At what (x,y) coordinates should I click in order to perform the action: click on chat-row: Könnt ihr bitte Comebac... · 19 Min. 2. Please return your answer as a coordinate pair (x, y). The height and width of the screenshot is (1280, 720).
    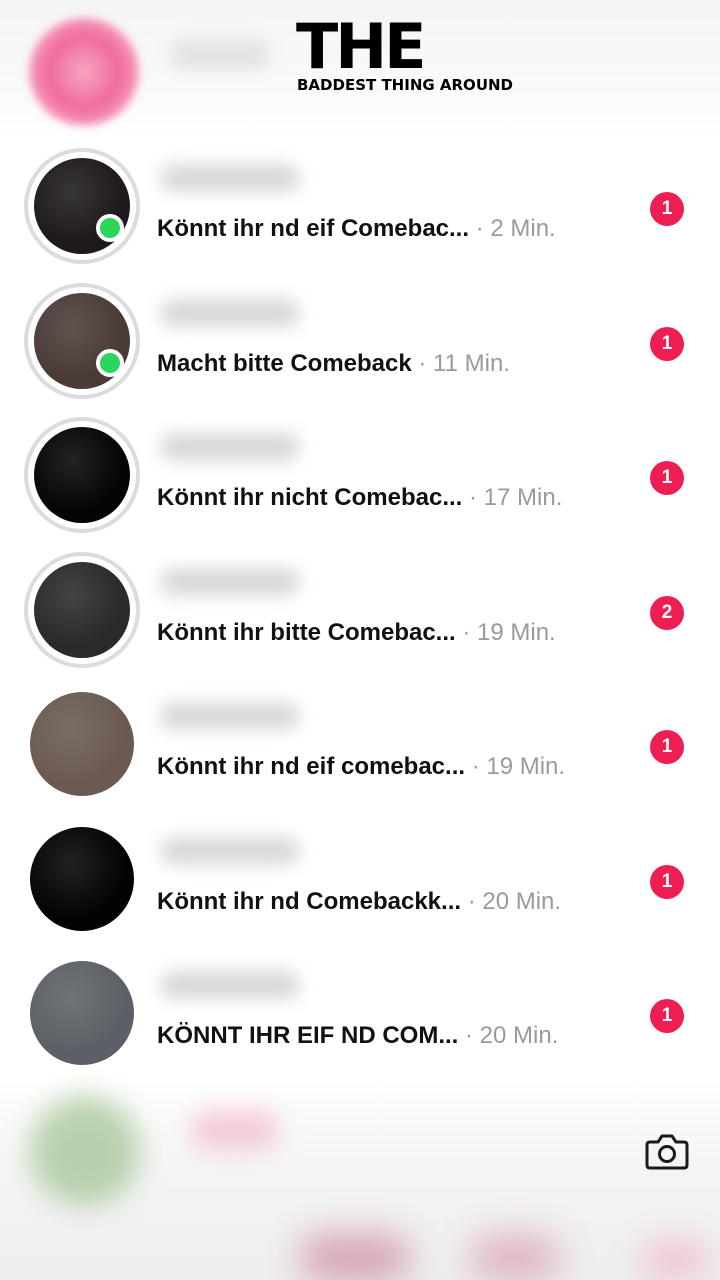
    Looking at the image, I should click on (360, 611).